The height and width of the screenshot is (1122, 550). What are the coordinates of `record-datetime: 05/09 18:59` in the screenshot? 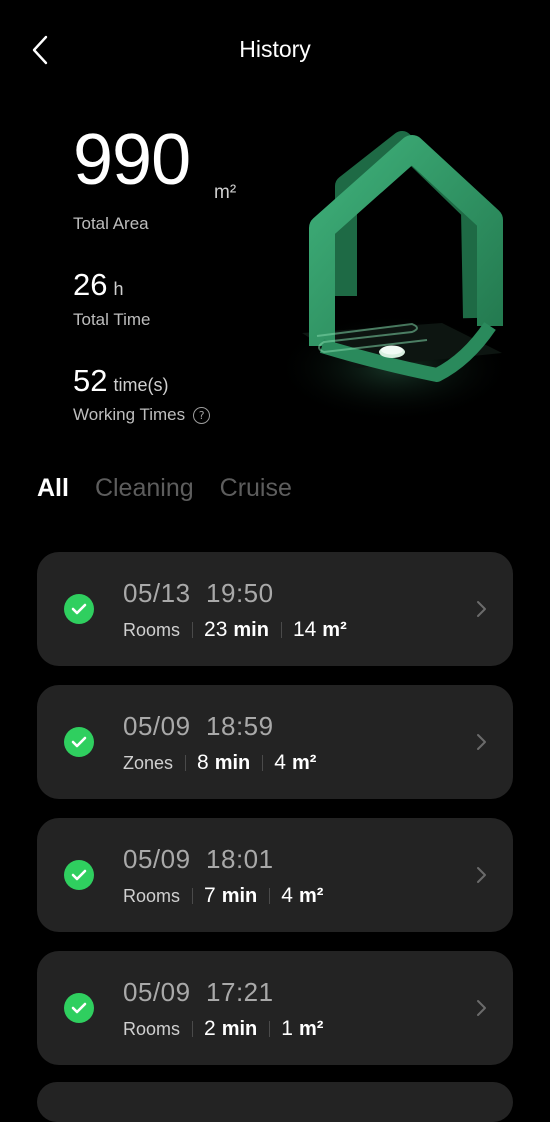 It's located at (198, 726).